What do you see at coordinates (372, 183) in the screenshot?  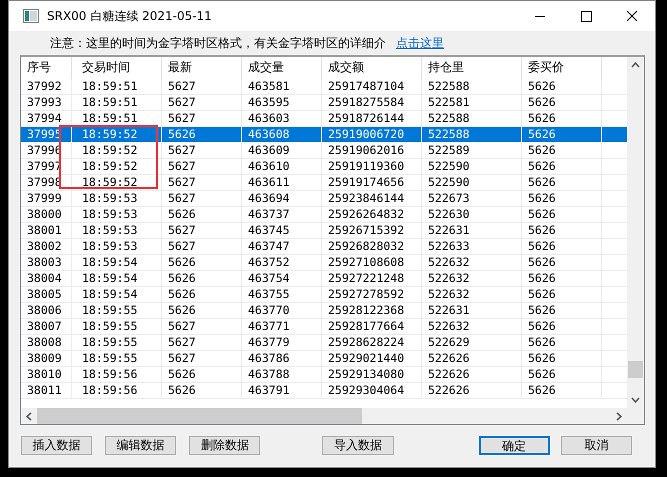 I see `table-cell: 25919174656` at bounding box center [372, 183].